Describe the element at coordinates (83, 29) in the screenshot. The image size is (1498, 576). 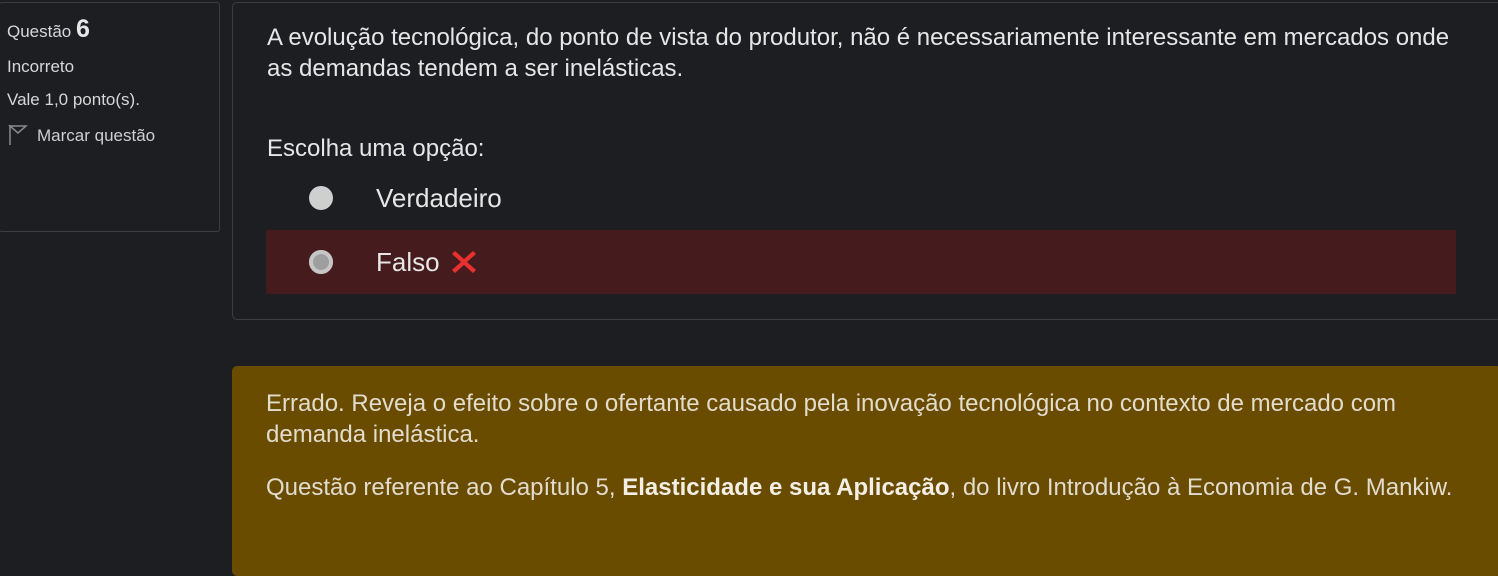
I see `question-number-value: 6` at that location.